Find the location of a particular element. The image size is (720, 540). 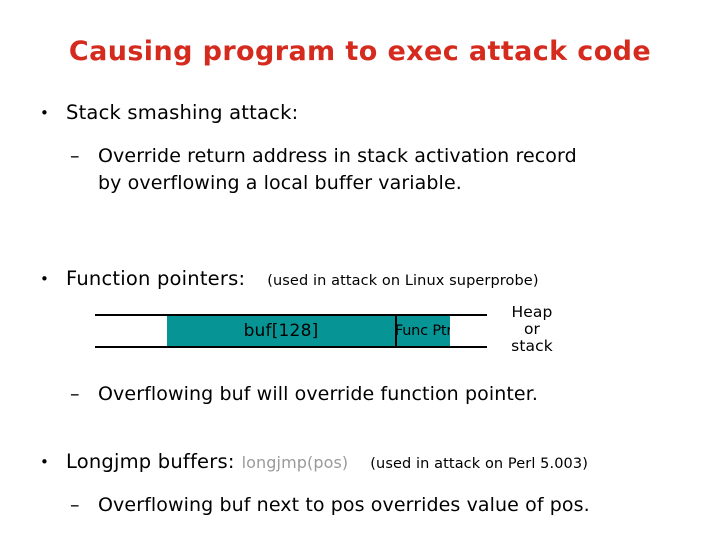

diagram-side-label: Heap or stack is located at coordinates (532, 329).